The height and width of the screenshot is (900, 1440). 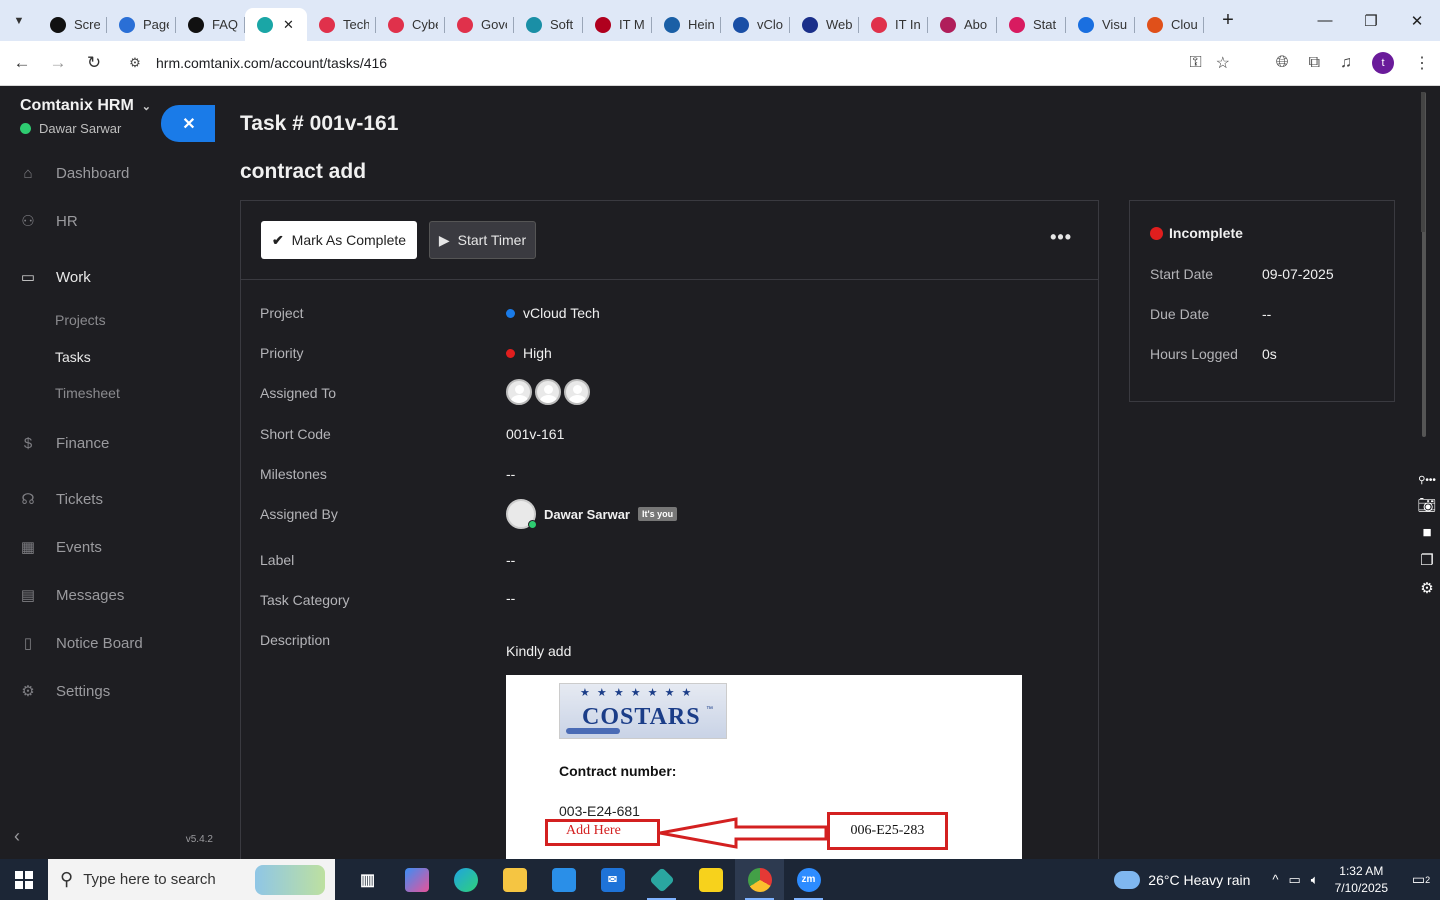 I want to click on browser-tab: Stat, so click(x=1031, y=24).